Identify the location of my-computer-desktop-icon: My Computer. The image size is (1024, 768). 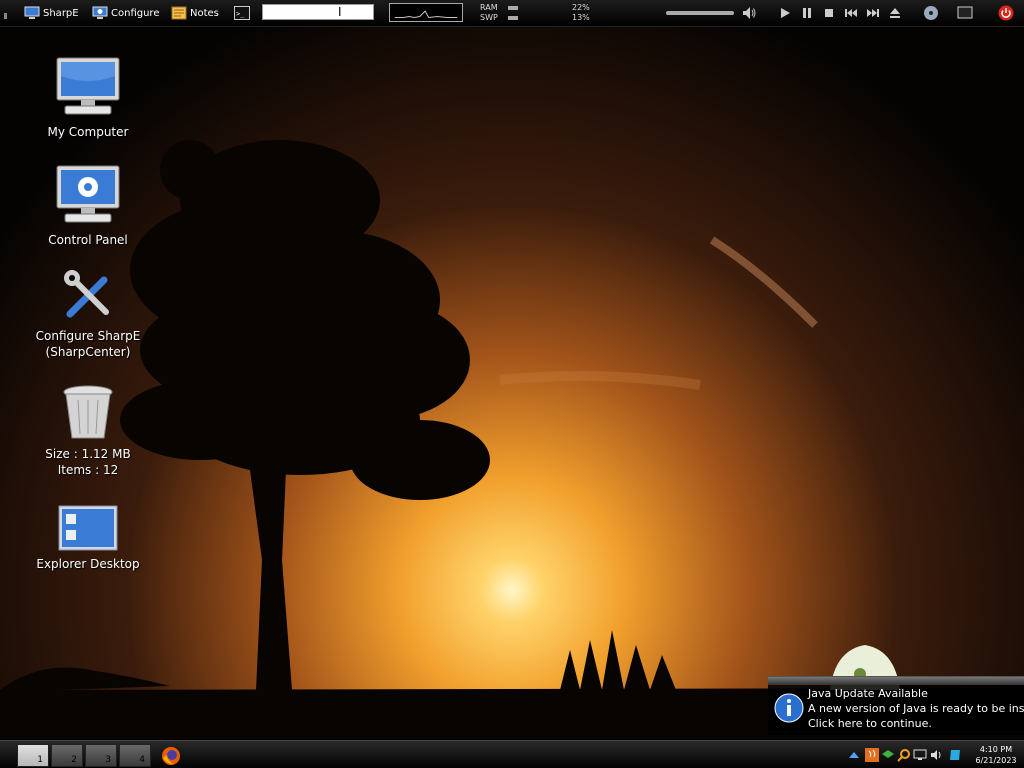
(88, 98).